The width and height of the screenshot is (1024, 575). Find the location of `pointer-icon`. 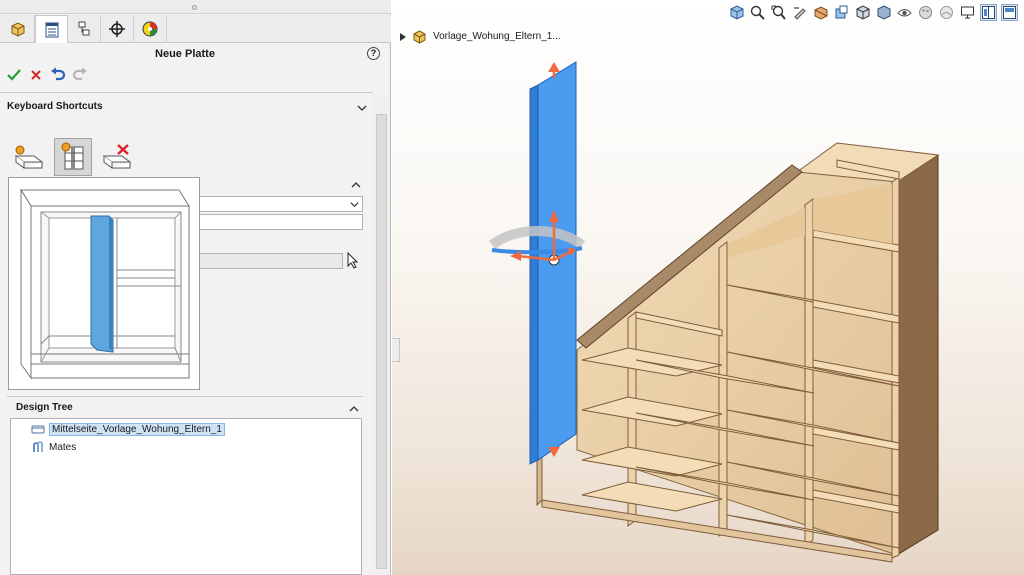

pointer-icon is located at coordinates (353, 260).